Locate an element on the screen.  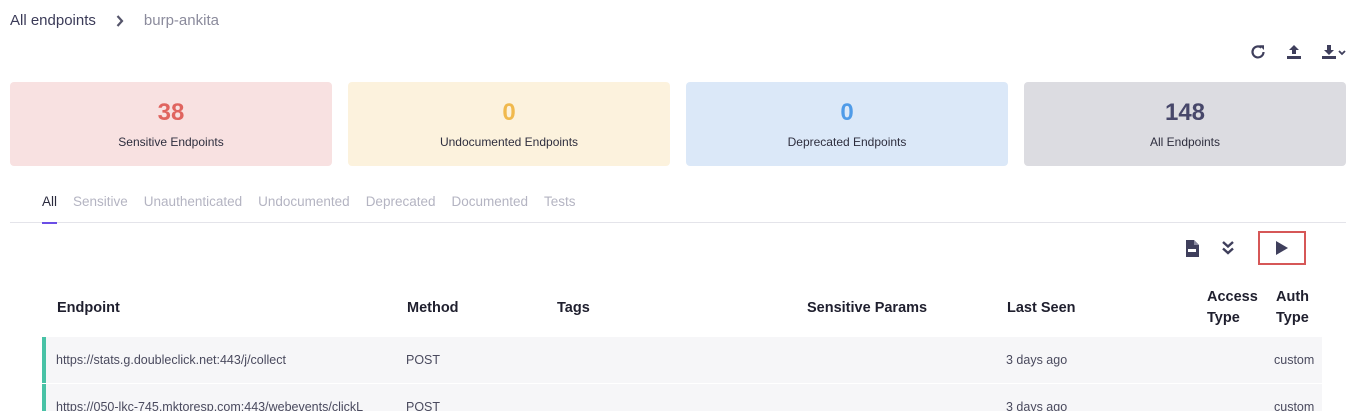
breadcrumb: All endpoints burp-ankita is located at coordinates (114, 20).